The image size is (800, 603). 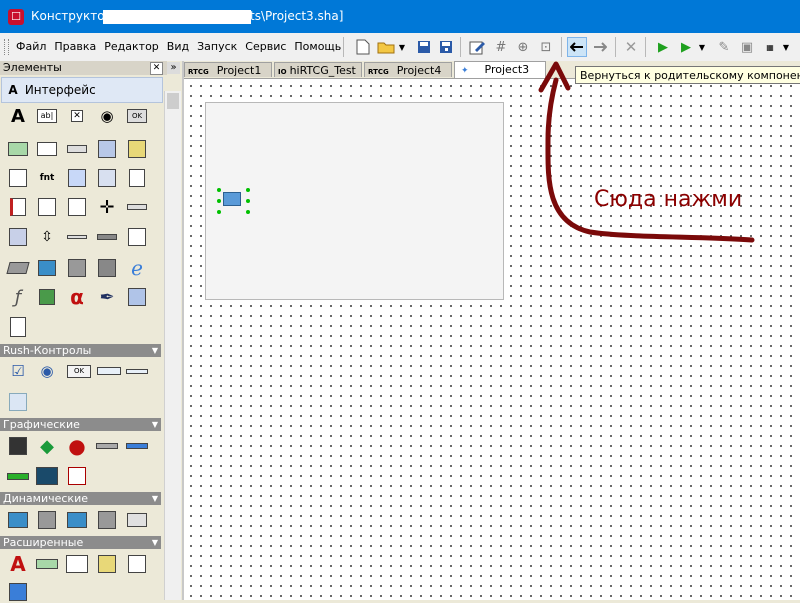 I want to click on tooltip: Вернуться к родительскому компоненту, so click(x=687, y=75).